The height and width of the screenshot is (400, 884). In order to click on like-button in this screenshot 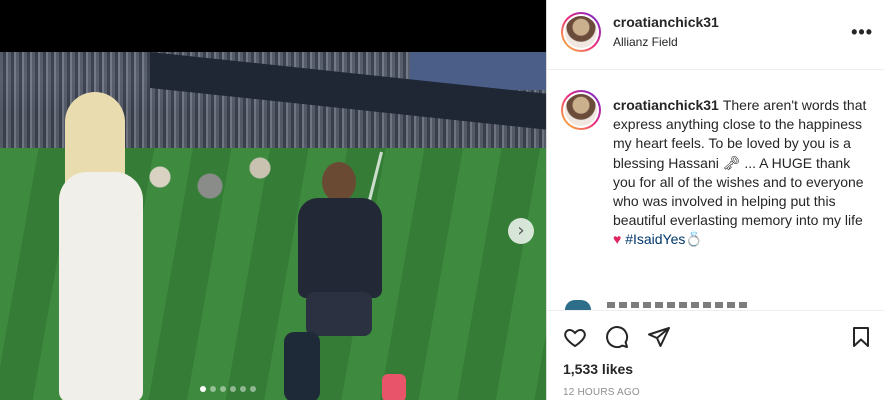, I will do `click(575, 337)`.